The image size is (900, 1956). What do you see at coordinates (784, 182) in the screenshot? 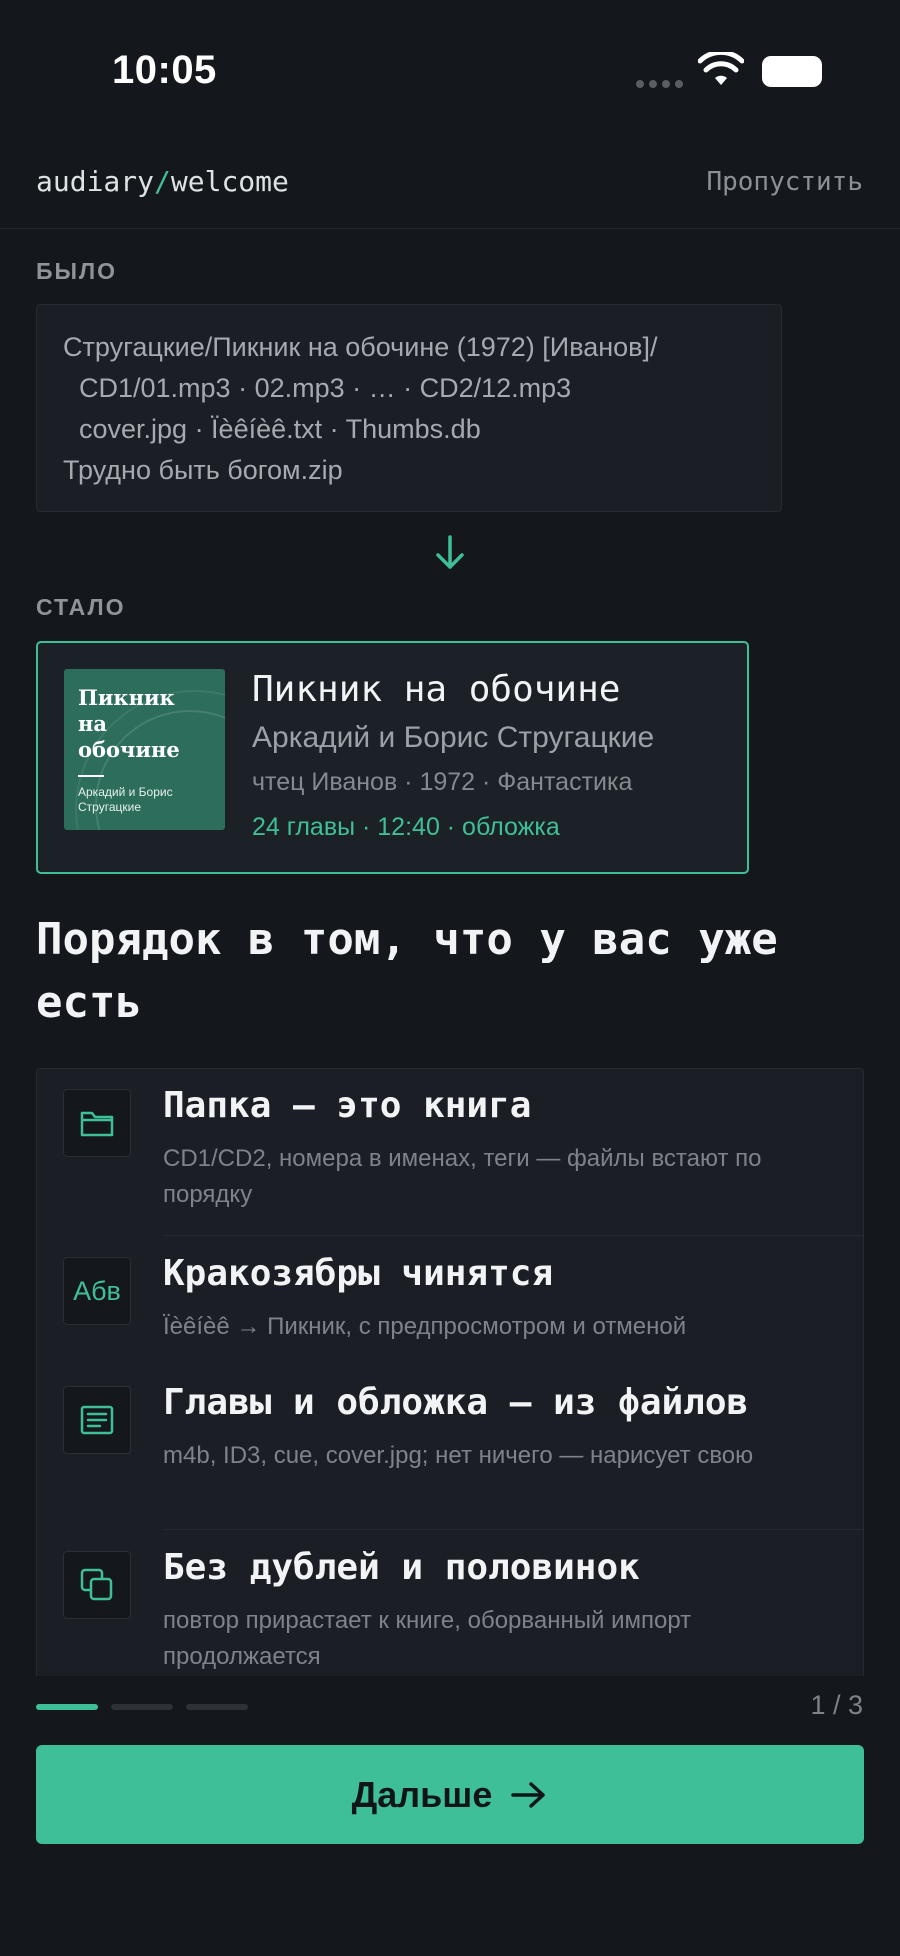
I see `skip-button: Пропустить` at bounding box center [784, 182].